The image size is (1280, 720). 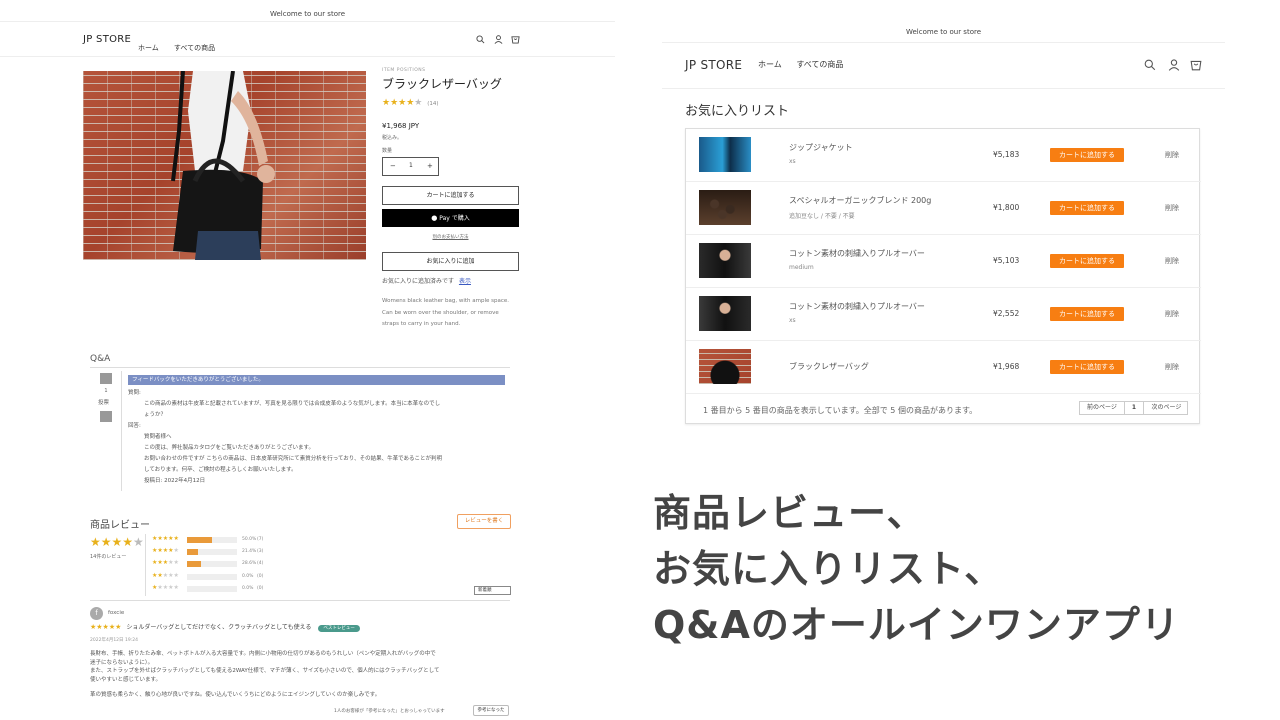 What do you see at coordinates (821, 147) in the screenshot?
I see `wishlist-item-name: ジップジャケット` at bounding box center [821, 147].